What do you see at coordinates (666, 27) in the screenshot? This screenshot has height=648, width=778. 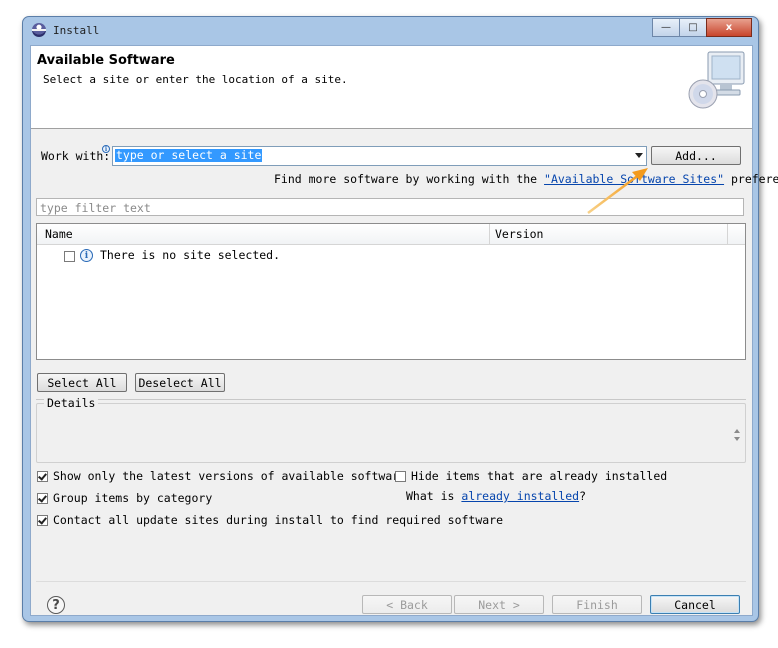 I see `minimize-button: —` at bounding box center [666, 27].